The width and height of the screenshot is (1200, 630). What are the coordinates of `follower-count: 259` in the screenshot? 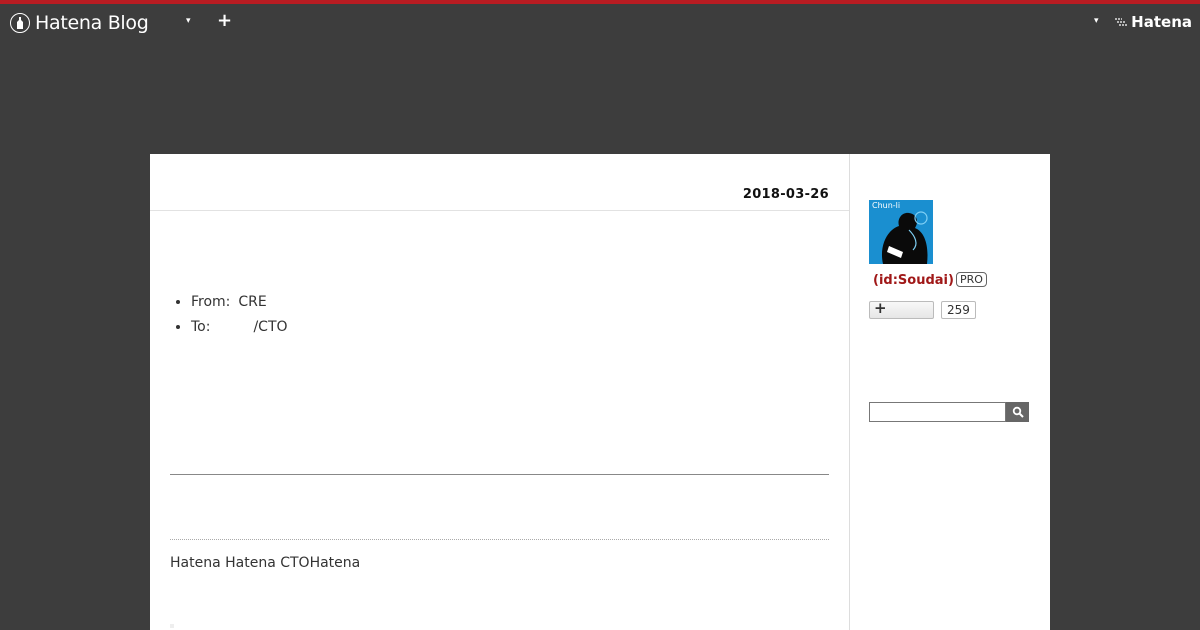 It's located at (958, 310).